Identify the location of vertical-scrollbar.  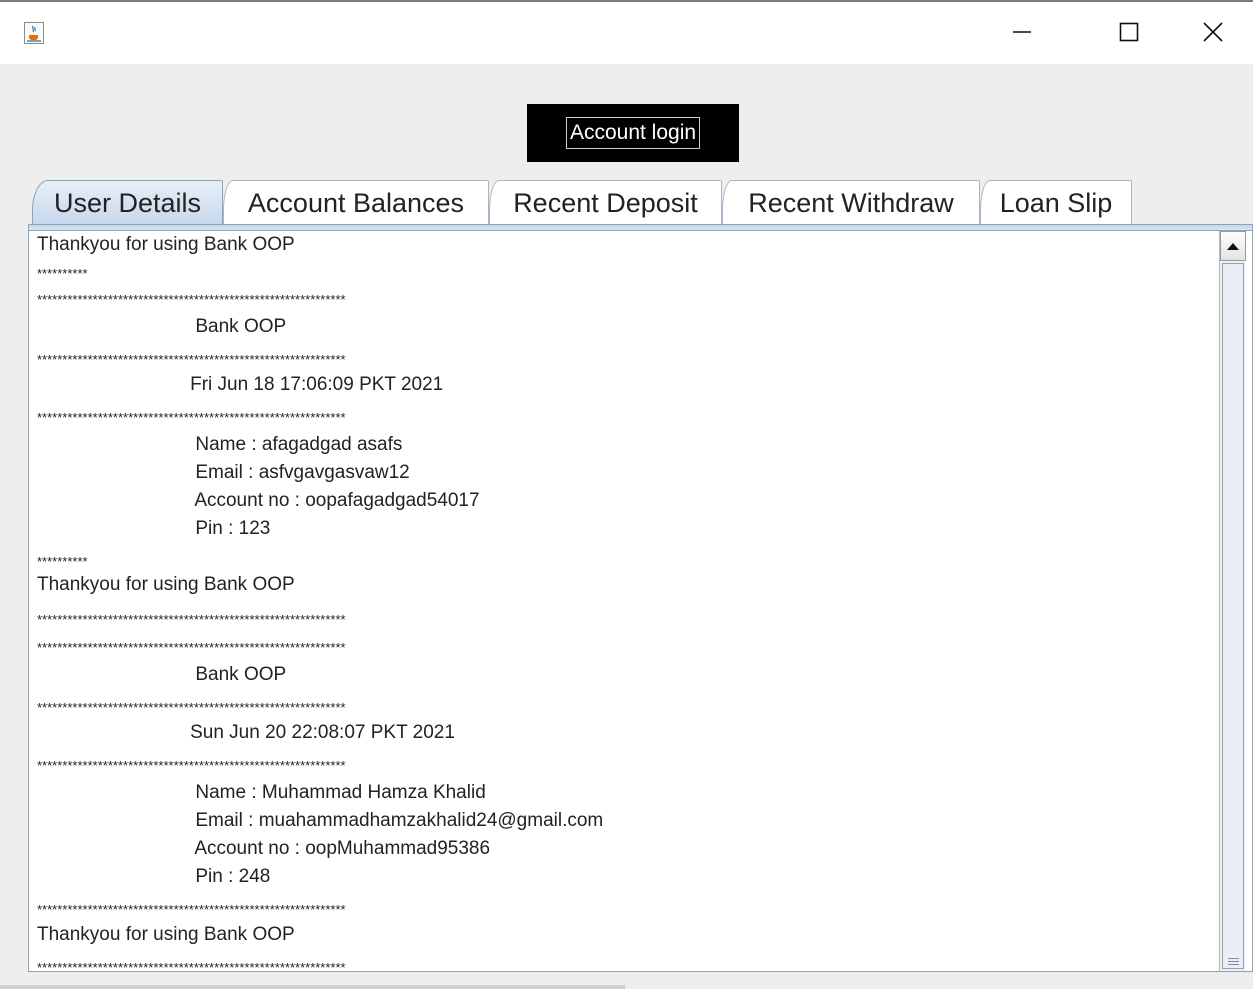
(1232, 601).